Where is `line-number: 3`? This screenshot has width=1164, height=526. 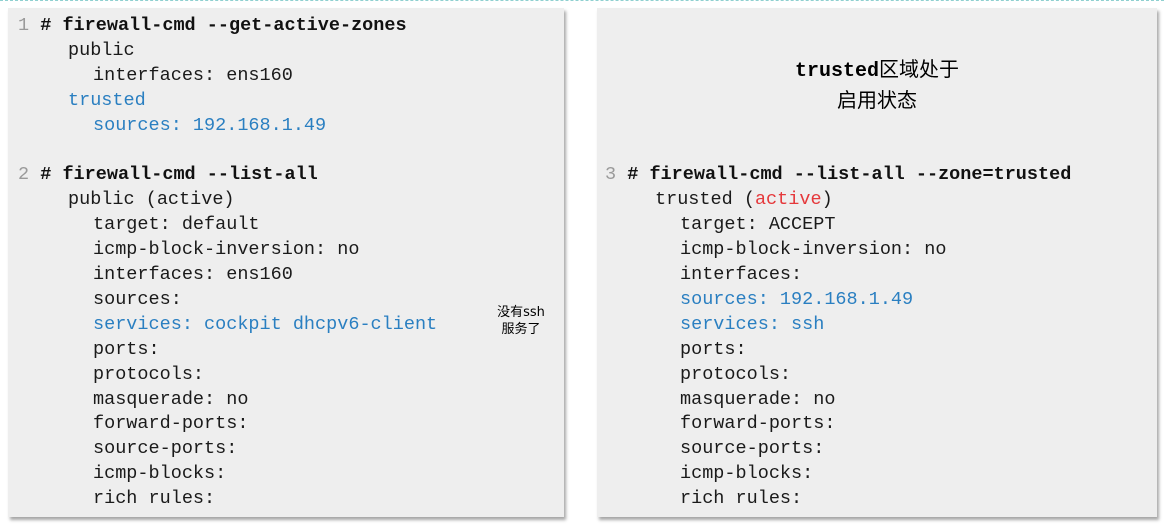 line-number: 3 is located at coordinates (611, 174).